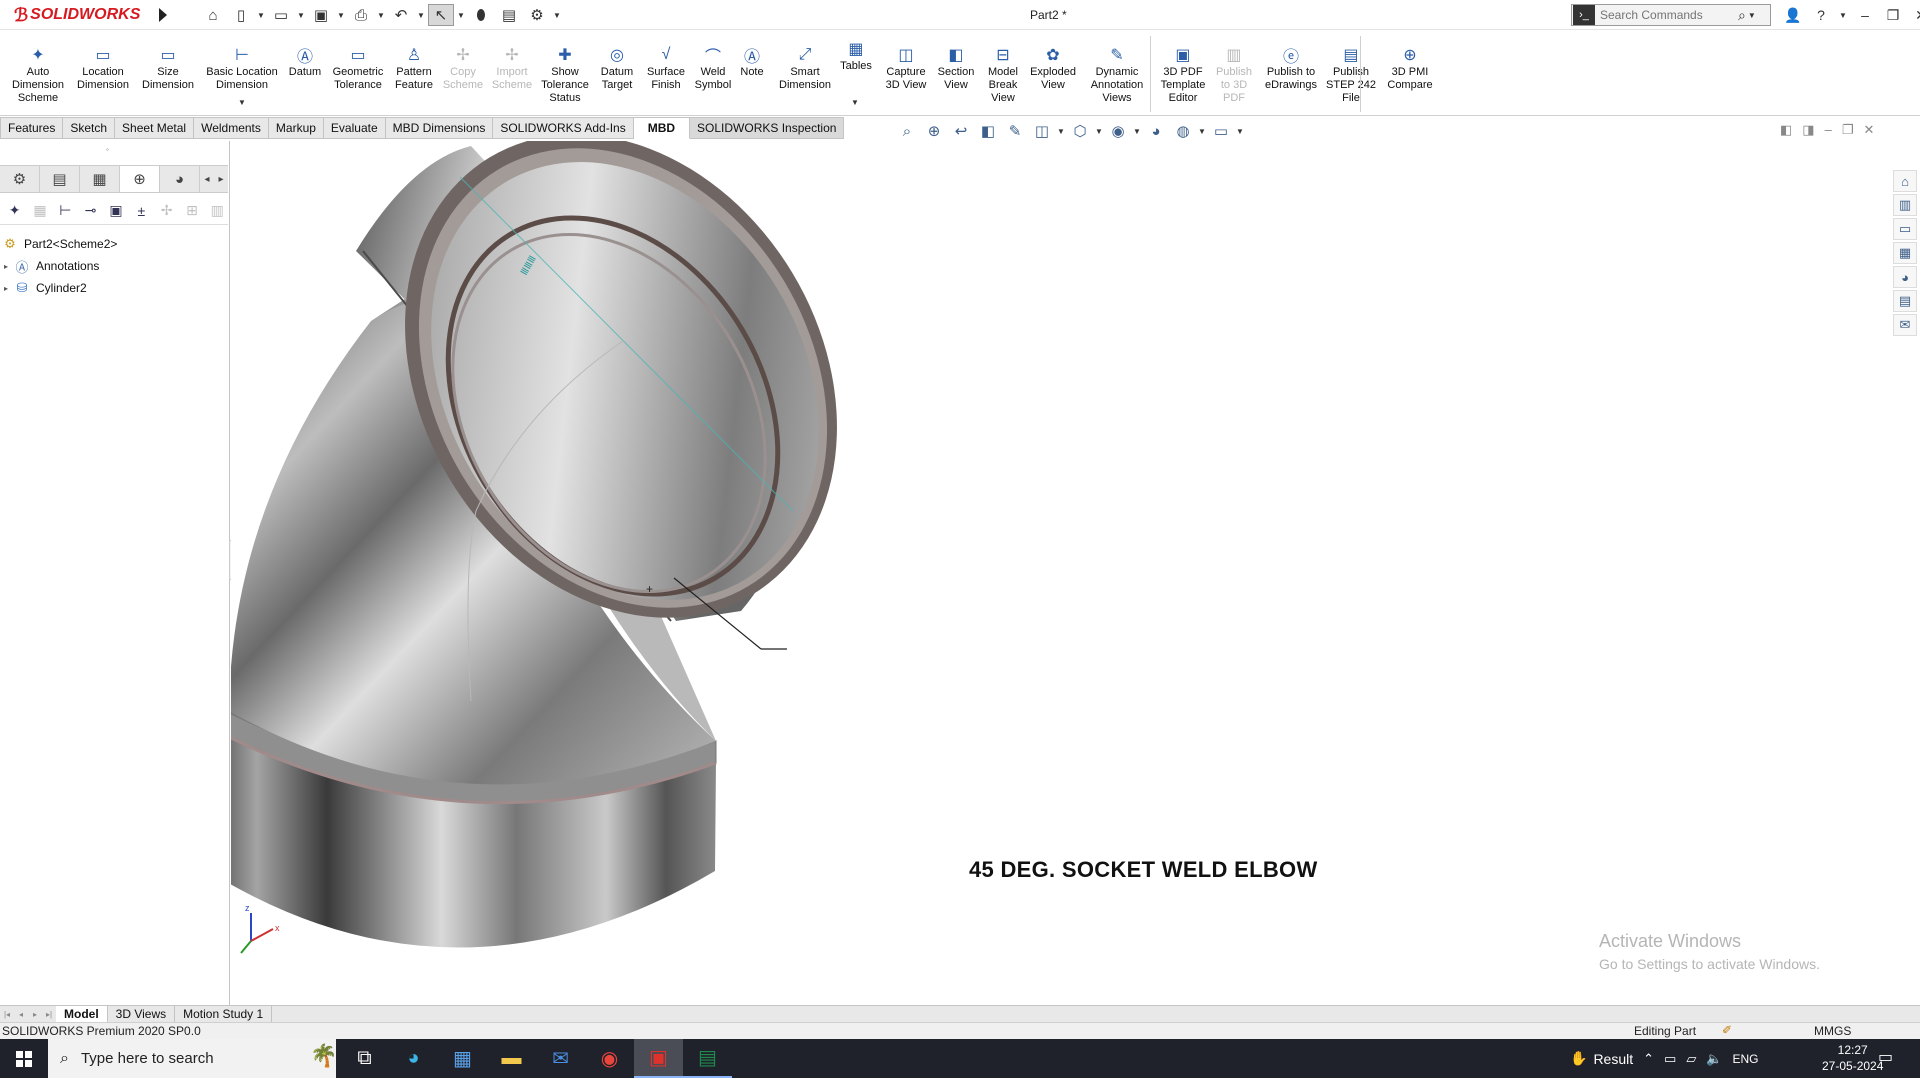 This screenshot has width=1920, height=1078. What do you see at coordinates (1351, 74) in the screenshot?
I see `ribbon-button-publish-step-242-file: ▤ Publish STEP 242 File` at bounding box center [1351, 74].